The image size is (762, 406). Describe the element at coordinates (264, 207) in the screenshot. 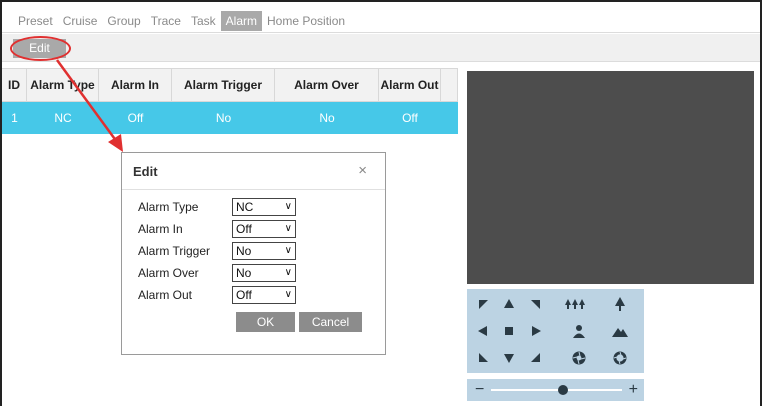

I see `alarm-type-select: NC ∨` at that location.